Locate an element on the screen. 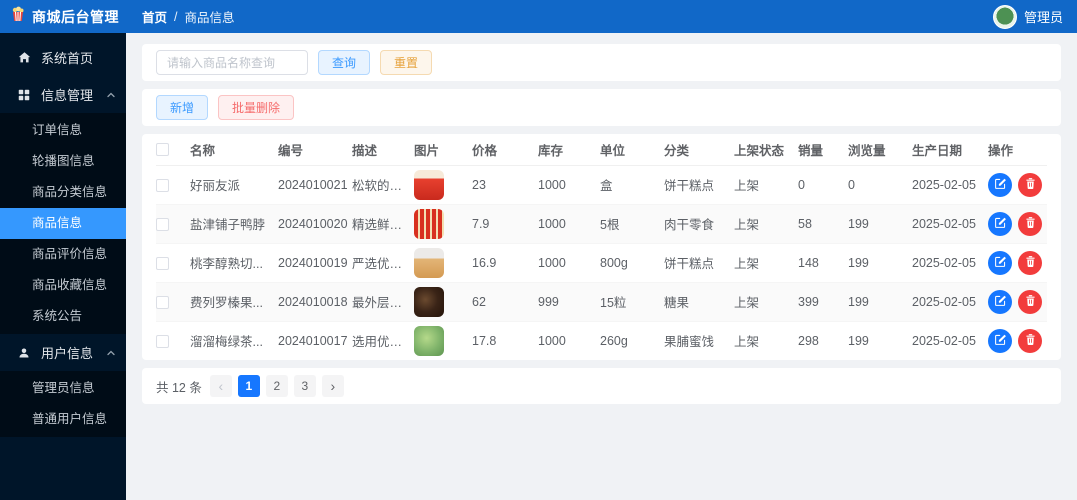 The image size is (1077, 500). column-header: 生产日期 is located at coordinates (950, 150).